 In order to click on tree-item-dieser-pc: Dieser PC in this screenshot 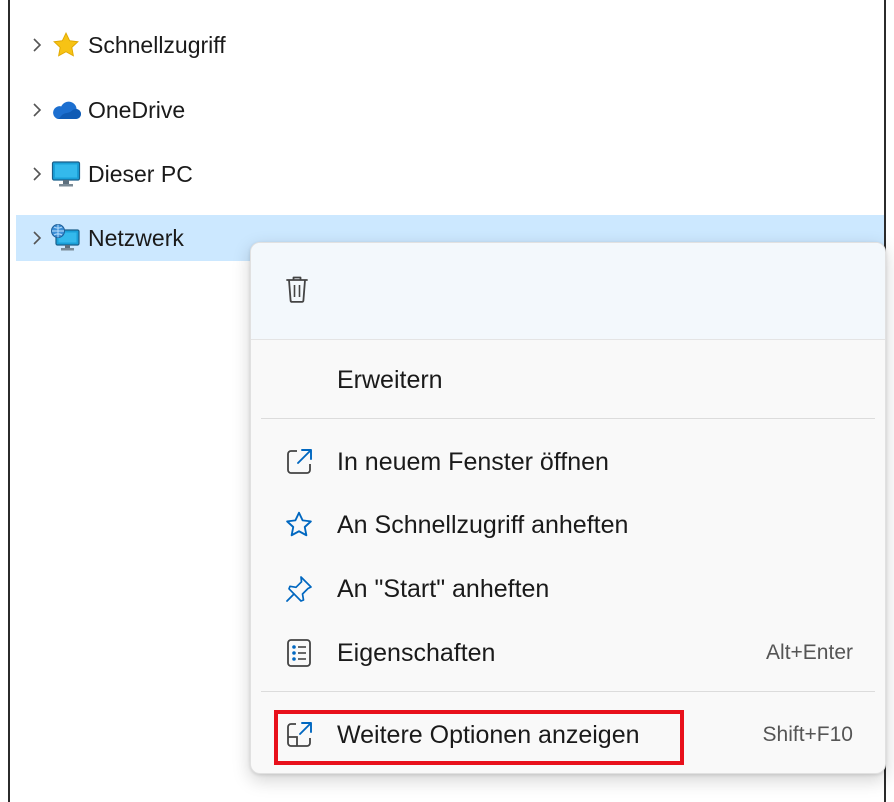, I will do `click(450, 174)`.